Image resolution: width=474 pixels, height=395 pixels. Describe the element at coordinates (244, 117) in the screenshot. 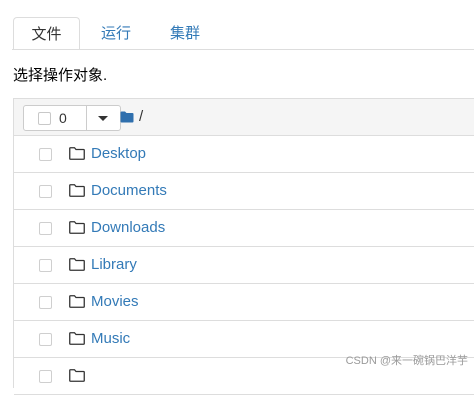

I see `file-list-header: 0 /` at that location.